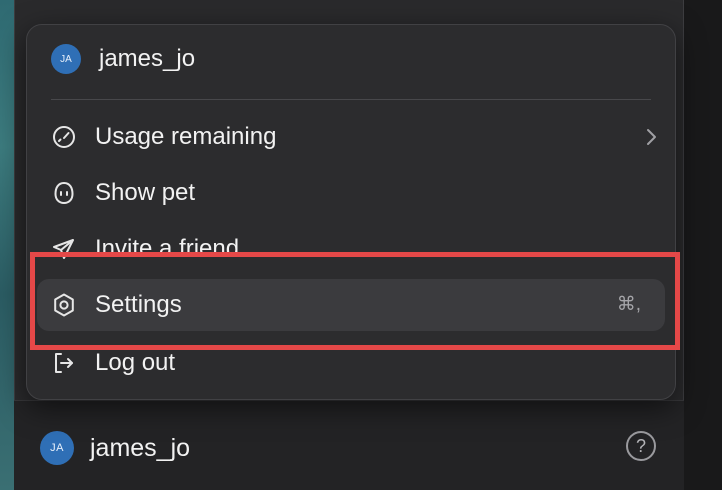 The image size is (722, 490). Describe the element at coordinates (351, 249) in the screenshot. I see `menu-item-invite-a-friend: Invite a friend` at that location.